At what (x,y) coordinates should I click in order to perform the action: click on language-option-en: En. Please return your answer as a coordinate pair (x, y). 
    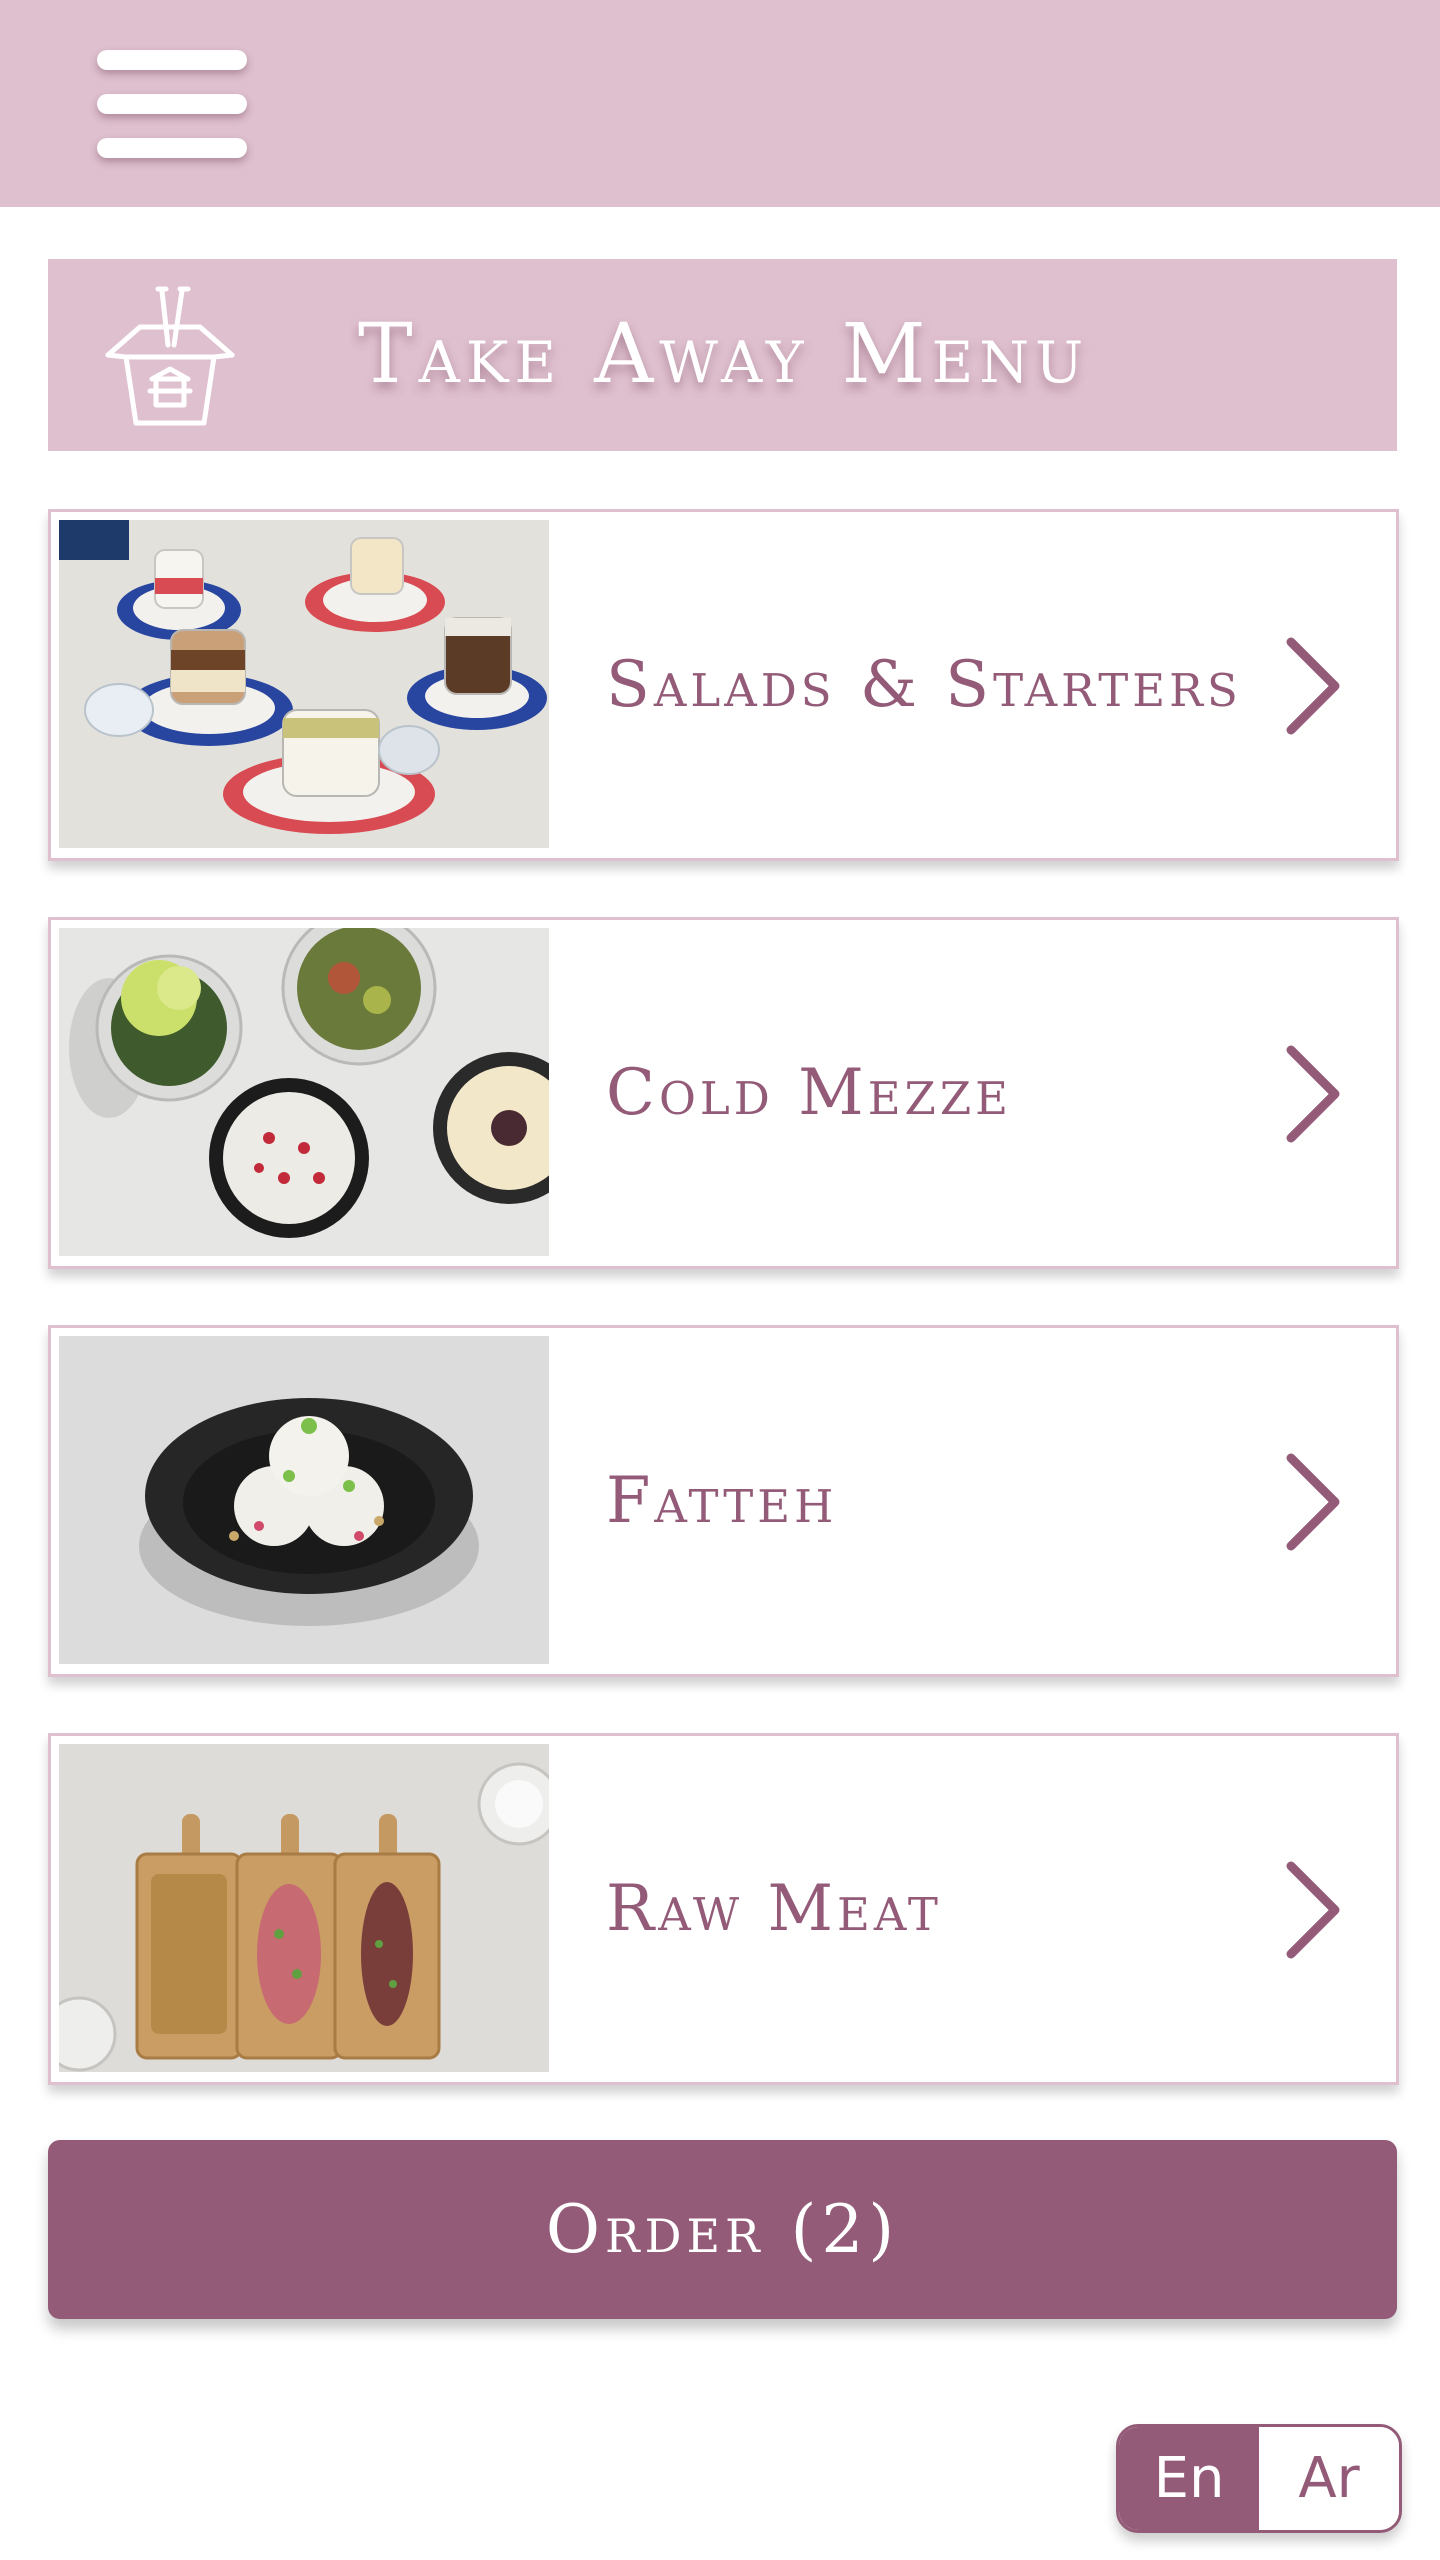
    Looking at the image, I should click on (1189, 2478).